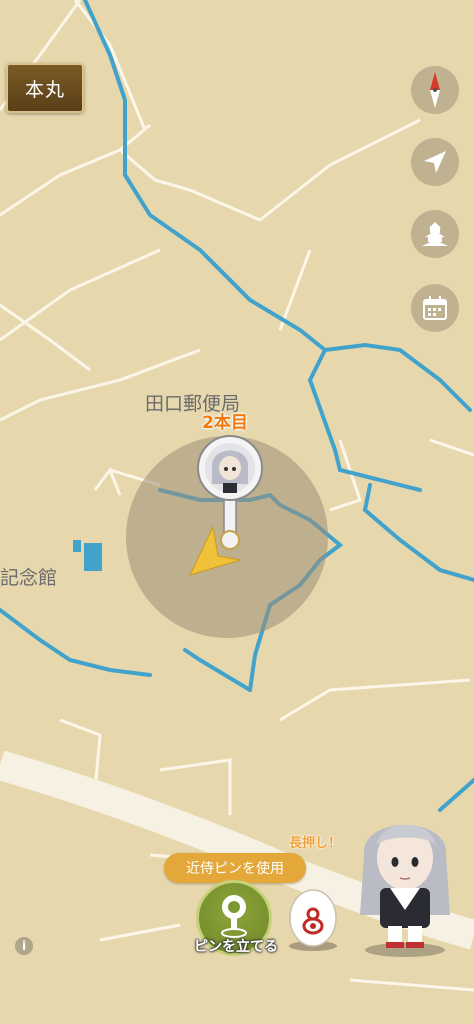 The width and height of the screenshot is (474, 1024). I want to click on attendant-character, so click(405, 880).